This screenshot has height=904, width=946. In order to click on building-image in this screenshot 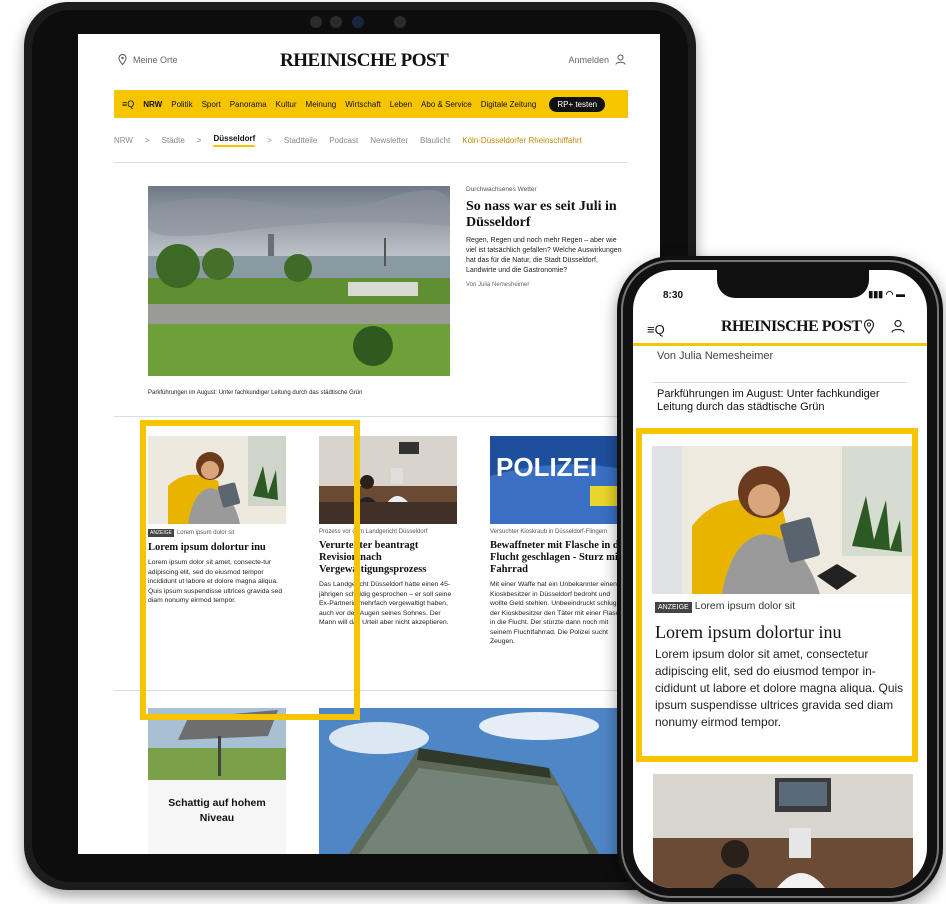, I will do `click(473, 781)`.